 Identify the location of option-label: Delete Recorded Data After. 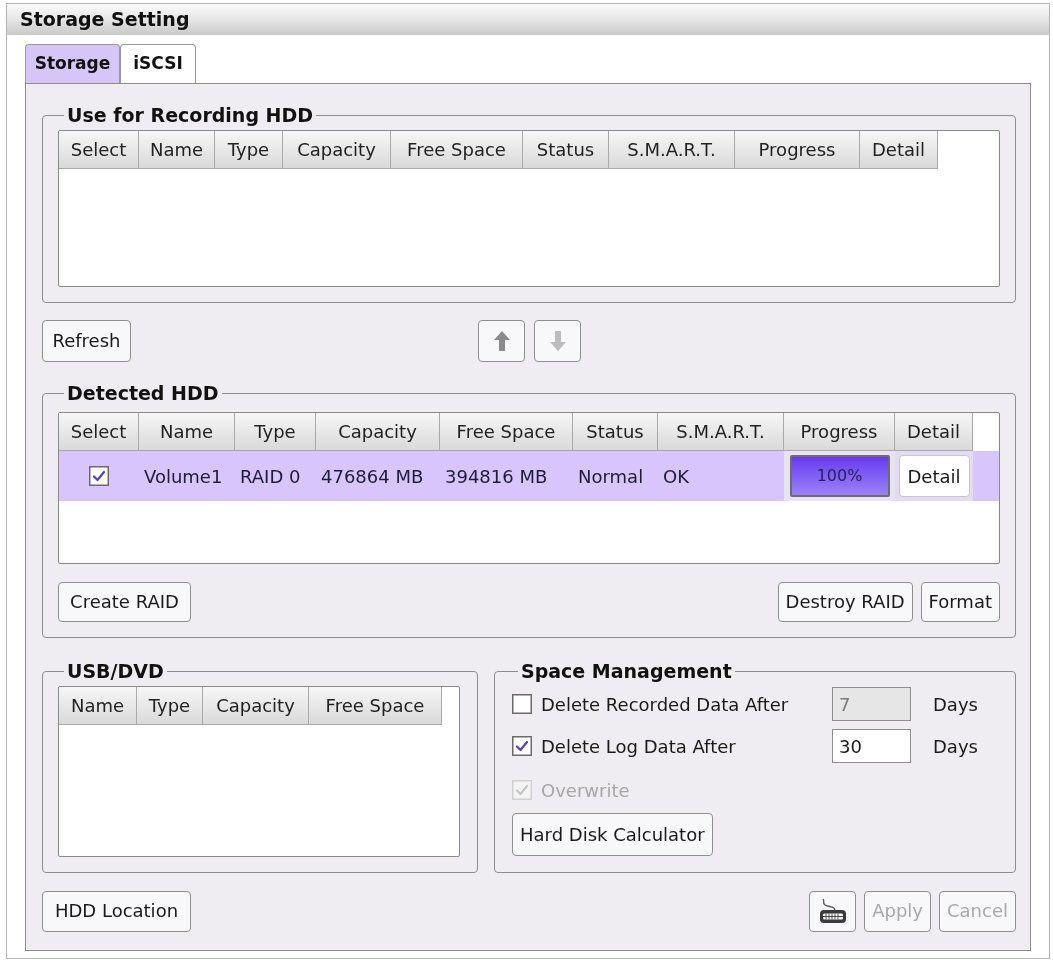
(665, 704).